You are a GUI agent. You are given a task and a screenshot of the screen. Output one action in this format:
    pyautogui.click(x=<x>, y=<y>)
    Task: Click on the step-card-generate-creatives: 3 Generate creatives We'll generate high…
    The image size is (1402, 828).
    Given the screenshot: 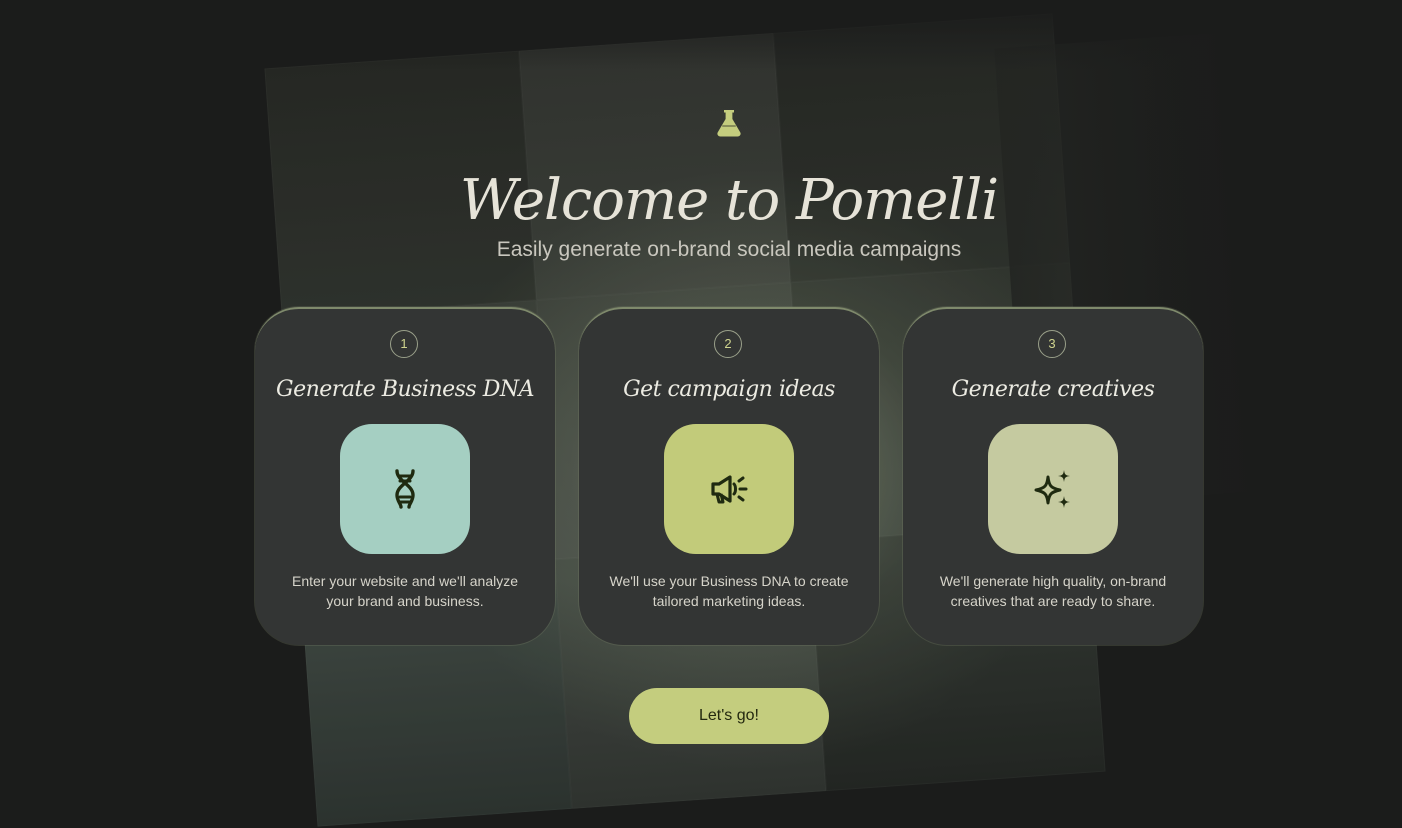 What is the action you would take?
    pyautogui.click(x=1053, y=476)
    